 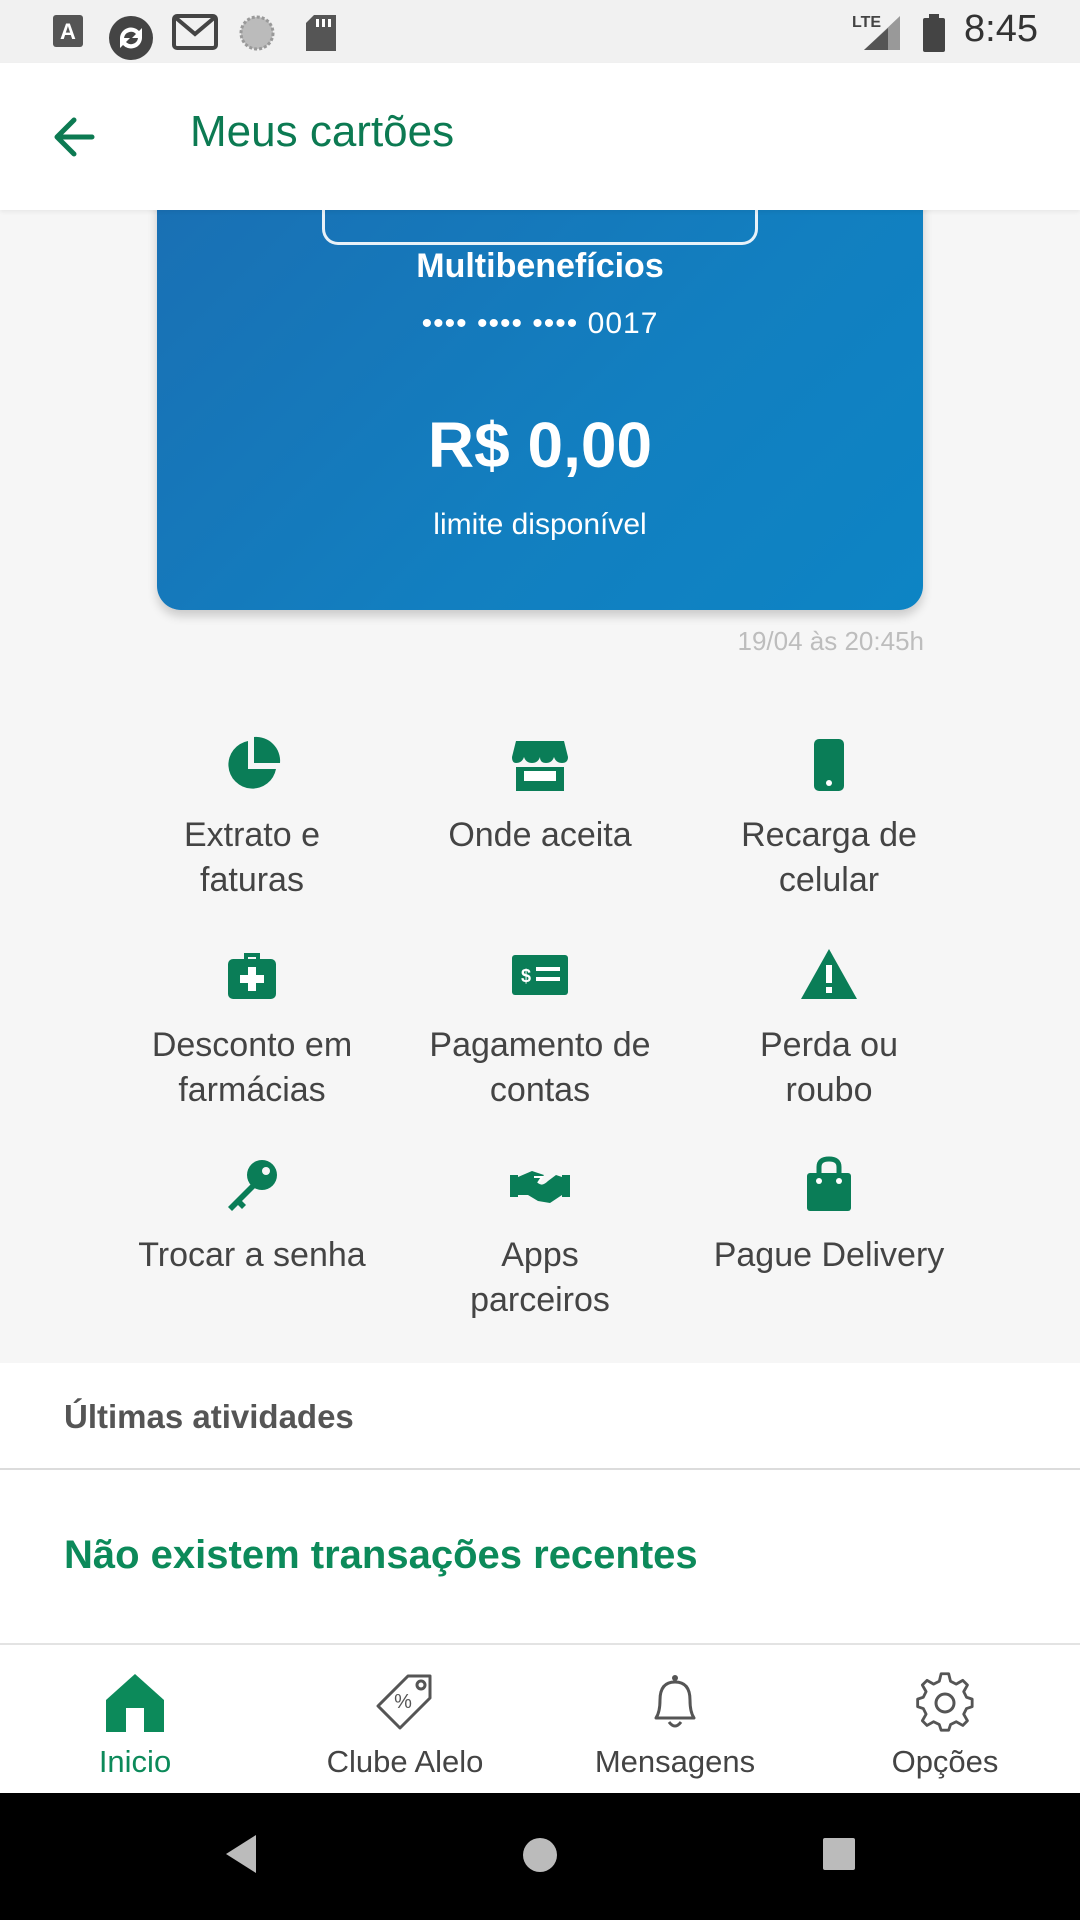 I want to click on nav-inicio: Inicio, so click(x=135, y=1720).